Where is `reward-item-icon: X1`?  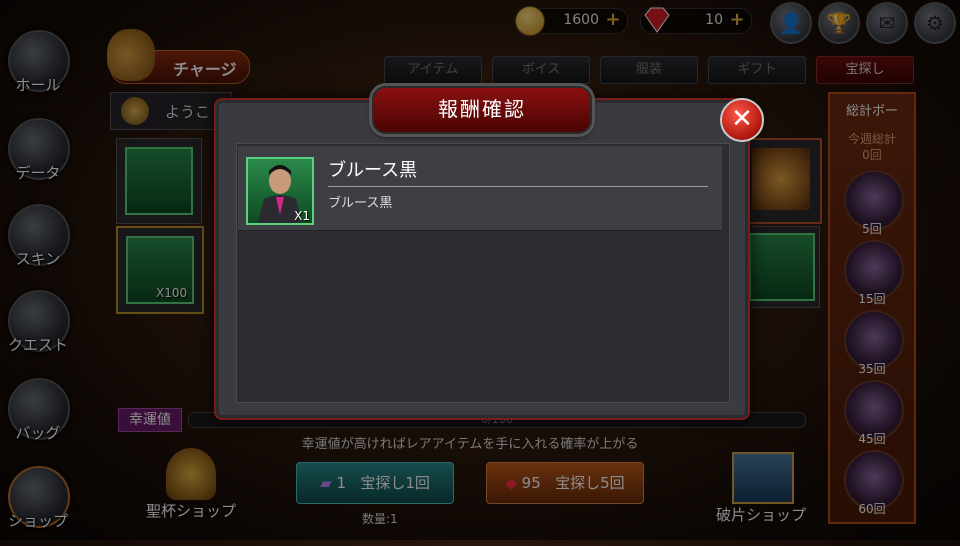 reward-item-icon: X1 is located at coordinates (280, 191).